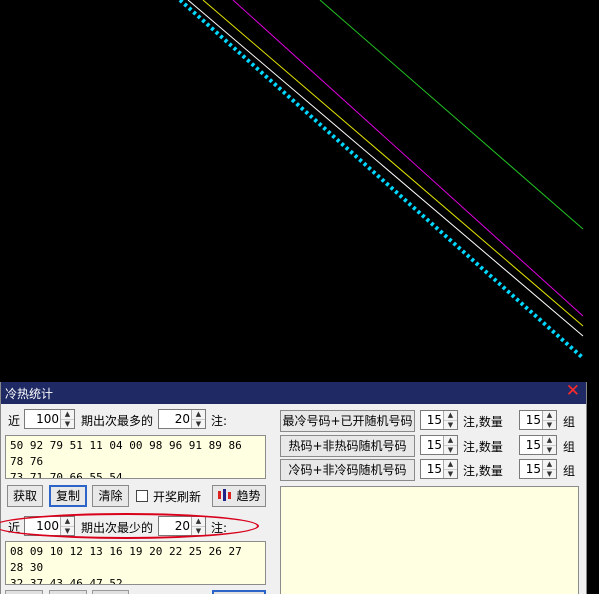  What do you see at coordinates (117, 421) in the screenshot?
I see `hot-mid-label: 期出次最多的` at bounding box center [117, 421].